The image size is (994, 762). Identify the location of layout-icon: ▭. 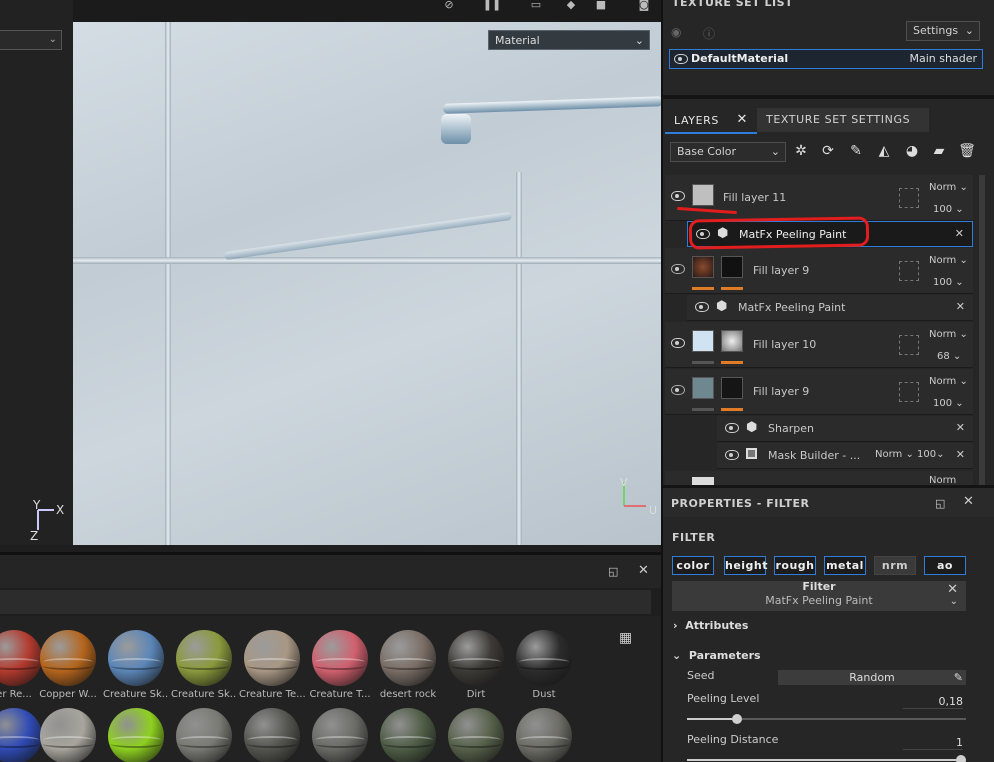
(536, 6).